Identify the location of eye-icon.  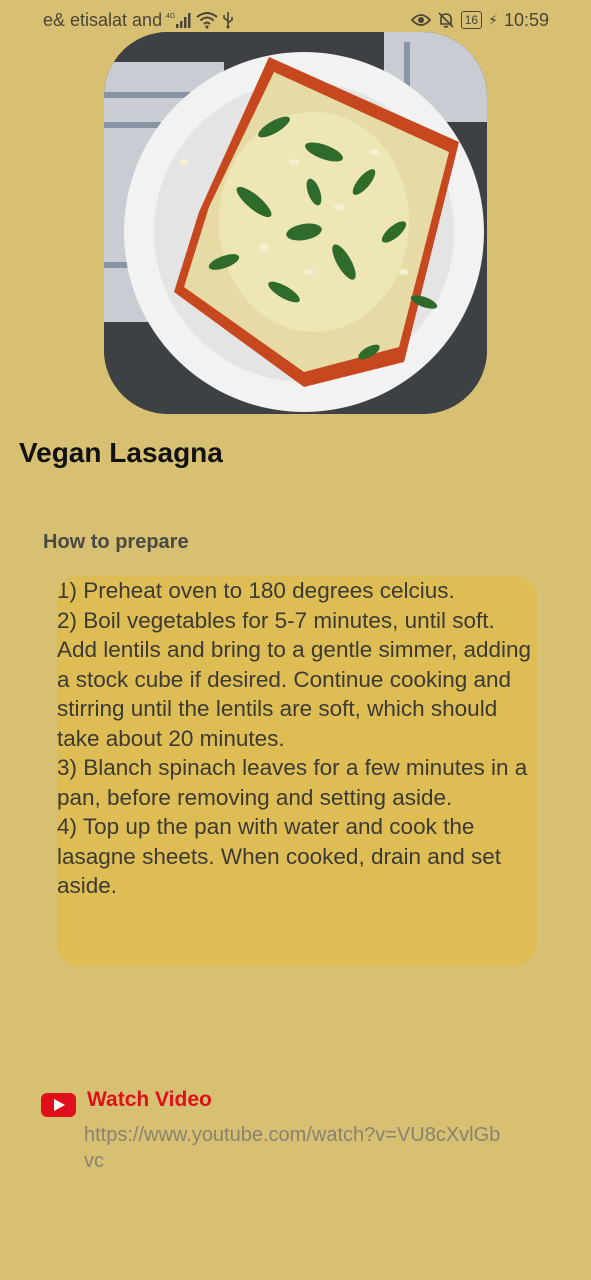
(420, 20).